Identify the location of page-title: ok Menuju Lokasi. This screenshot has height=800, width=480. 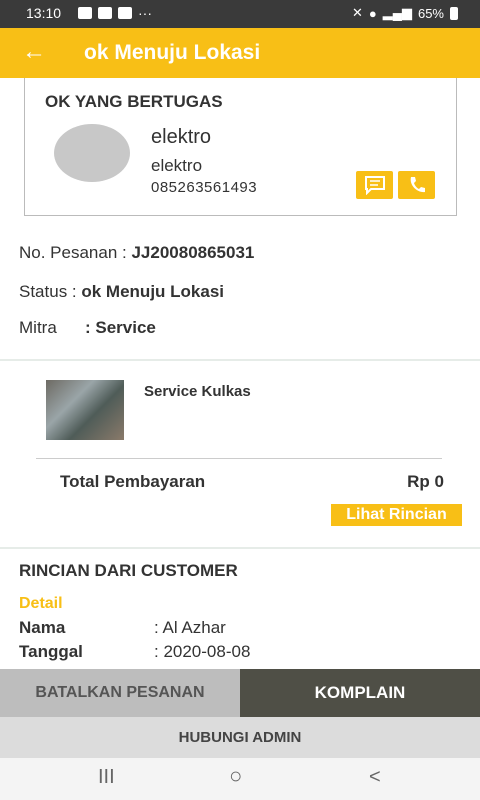
(172, 52).